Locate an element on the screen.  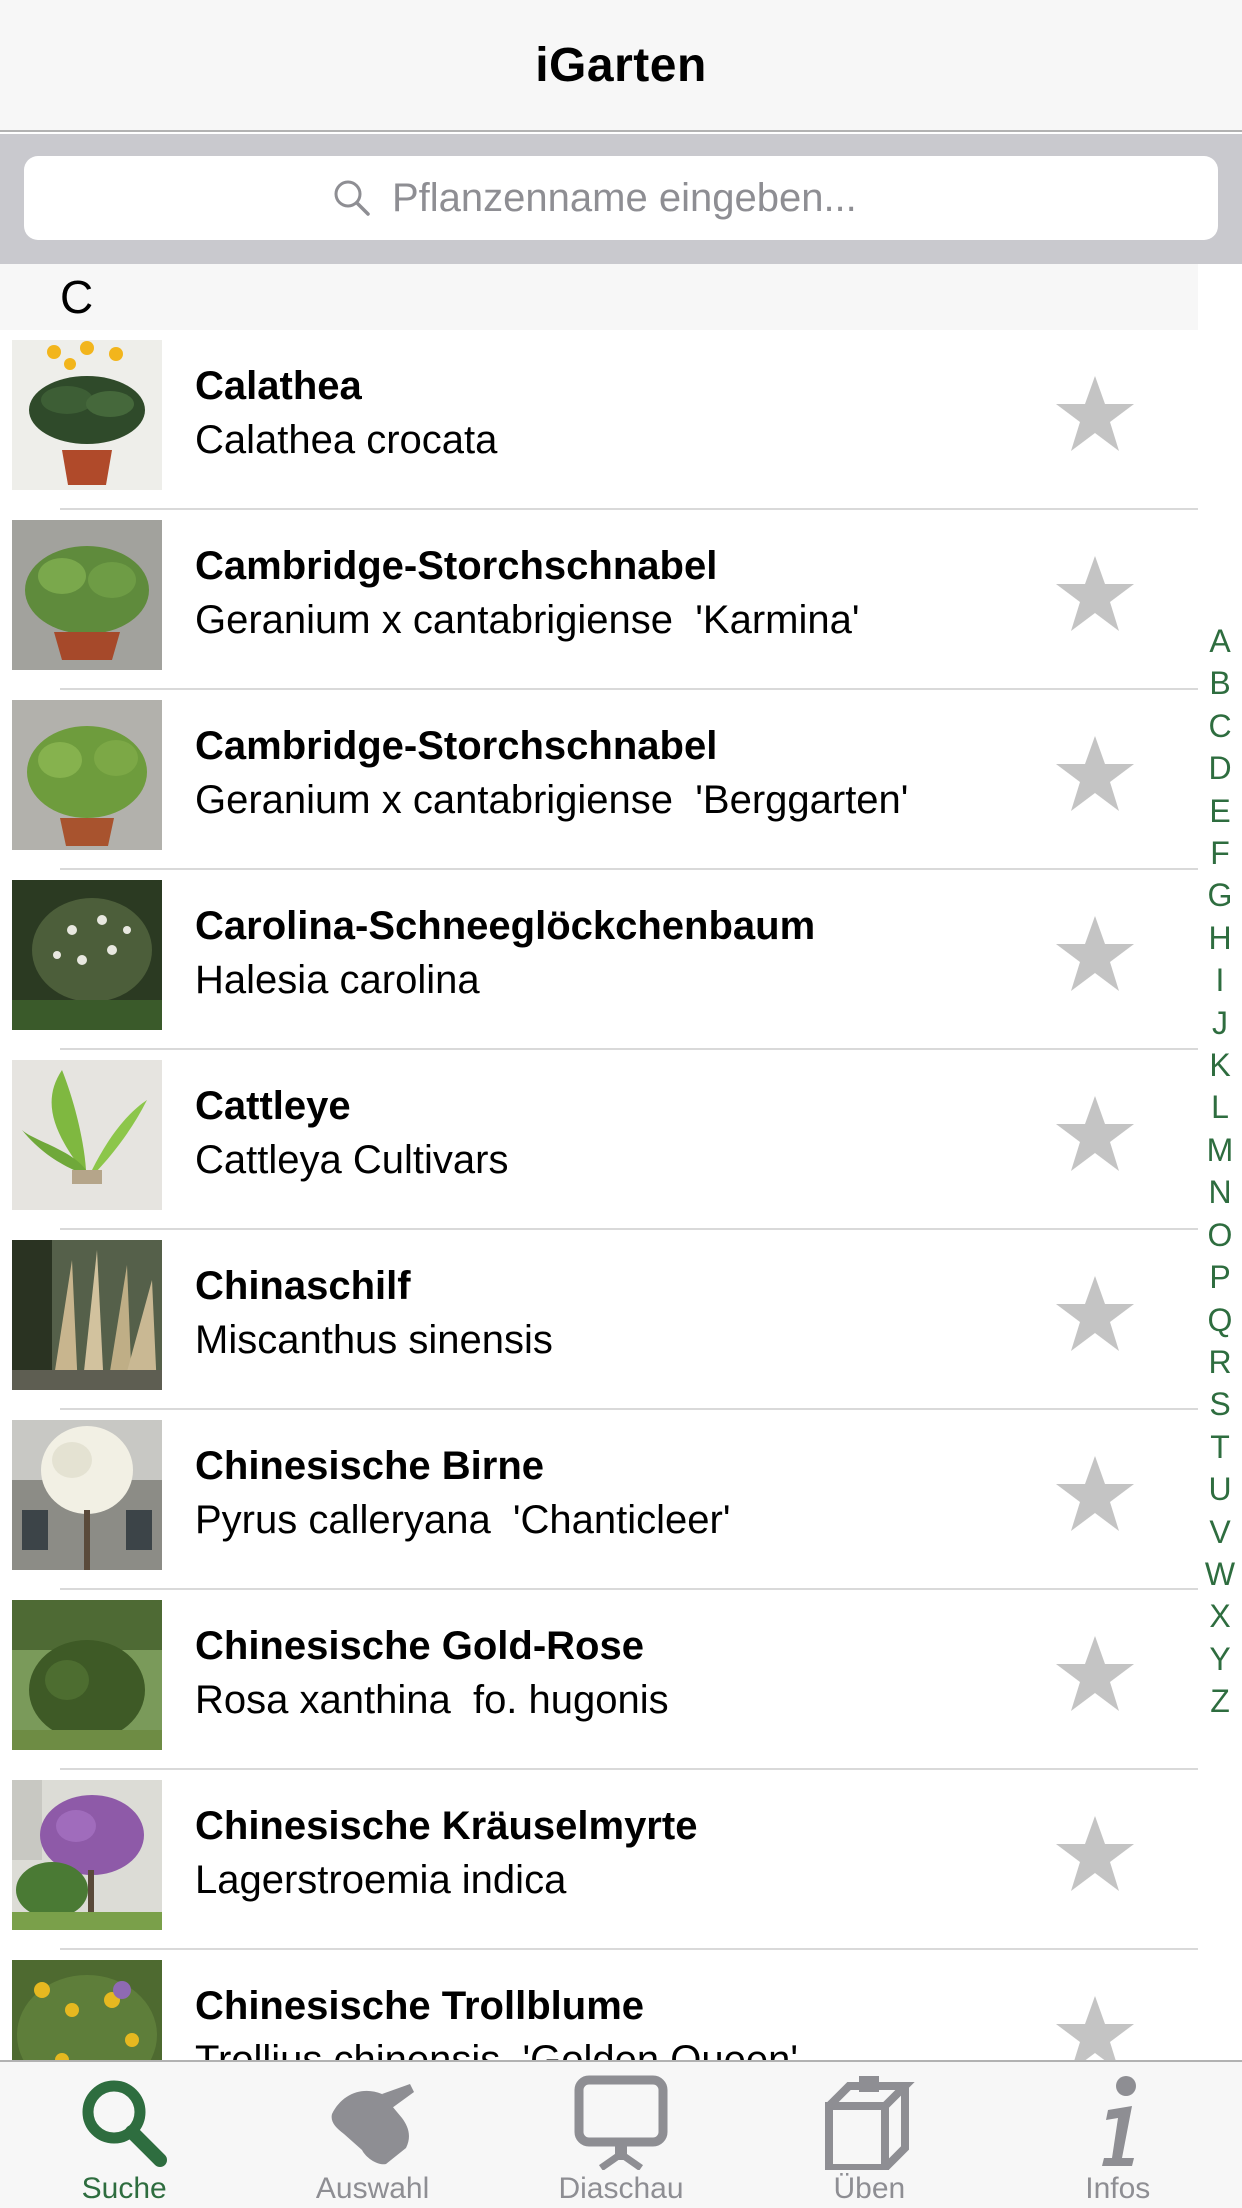
plant-latin-name: Geranium x cantabrigiense 'Berggarten' is located at coordinates (552, 800).